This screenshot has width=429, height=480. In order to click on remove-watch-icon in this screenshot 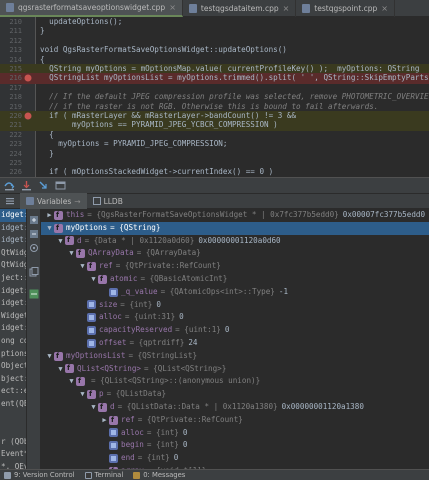, I will do `click(34, 234)`.